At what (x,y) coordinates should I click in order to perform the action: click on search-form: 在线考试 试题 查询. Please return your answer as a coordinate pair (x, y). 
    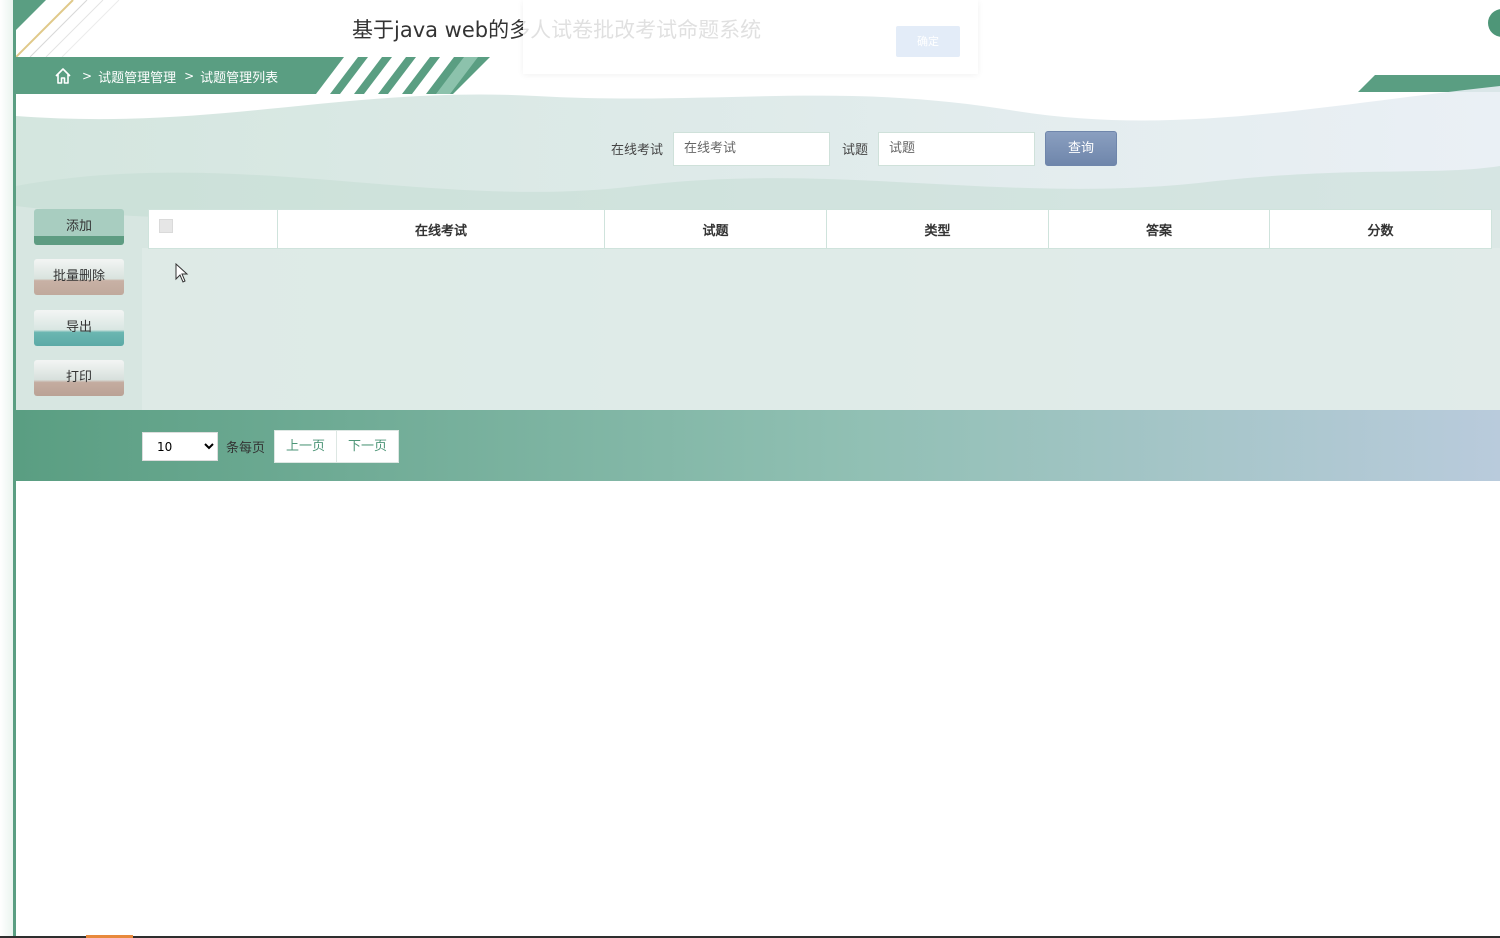
    Looking at the image, I should click on (864, 148).